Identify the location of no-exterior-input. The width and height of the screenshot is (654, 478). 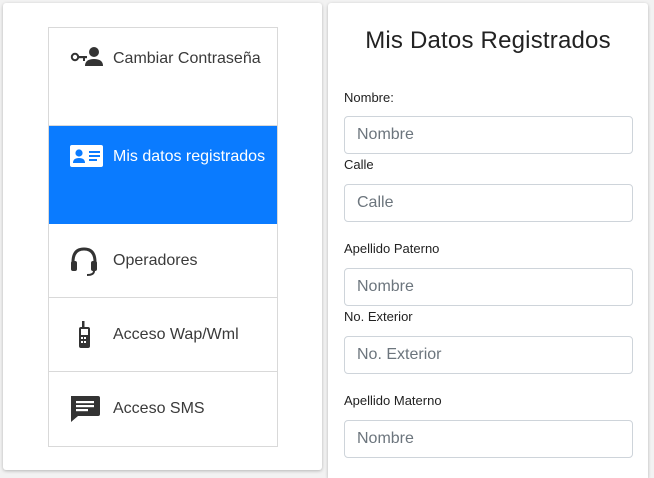
(488, 355).